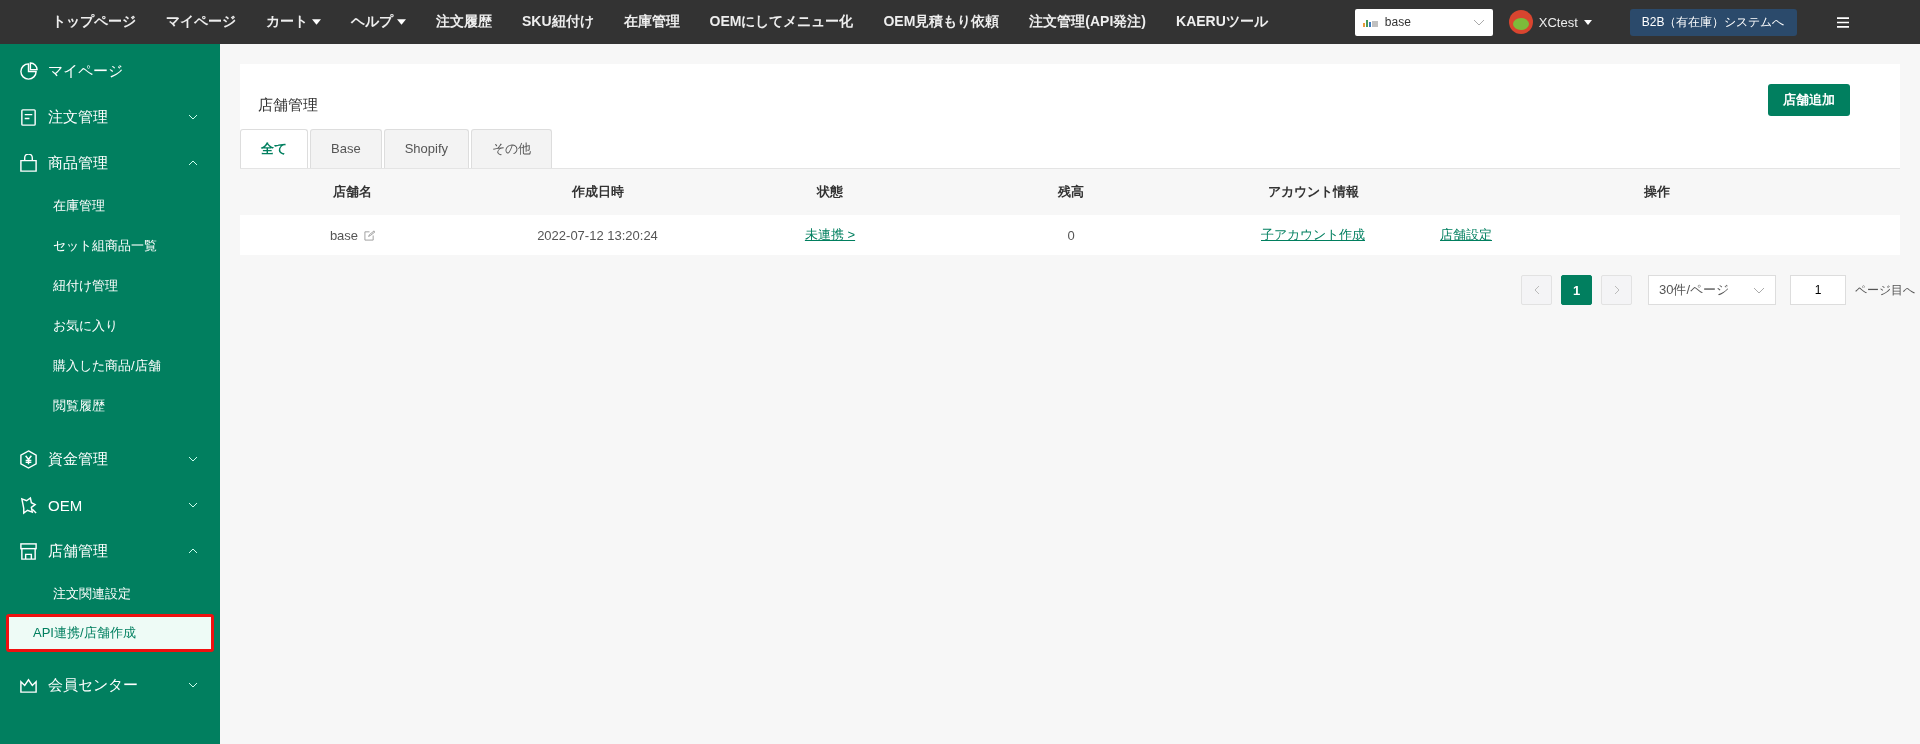 This screenshot has width=1920, height=744. I want to click on sidebar-subitem: 購入した商品/店舗, so click(110, 366).